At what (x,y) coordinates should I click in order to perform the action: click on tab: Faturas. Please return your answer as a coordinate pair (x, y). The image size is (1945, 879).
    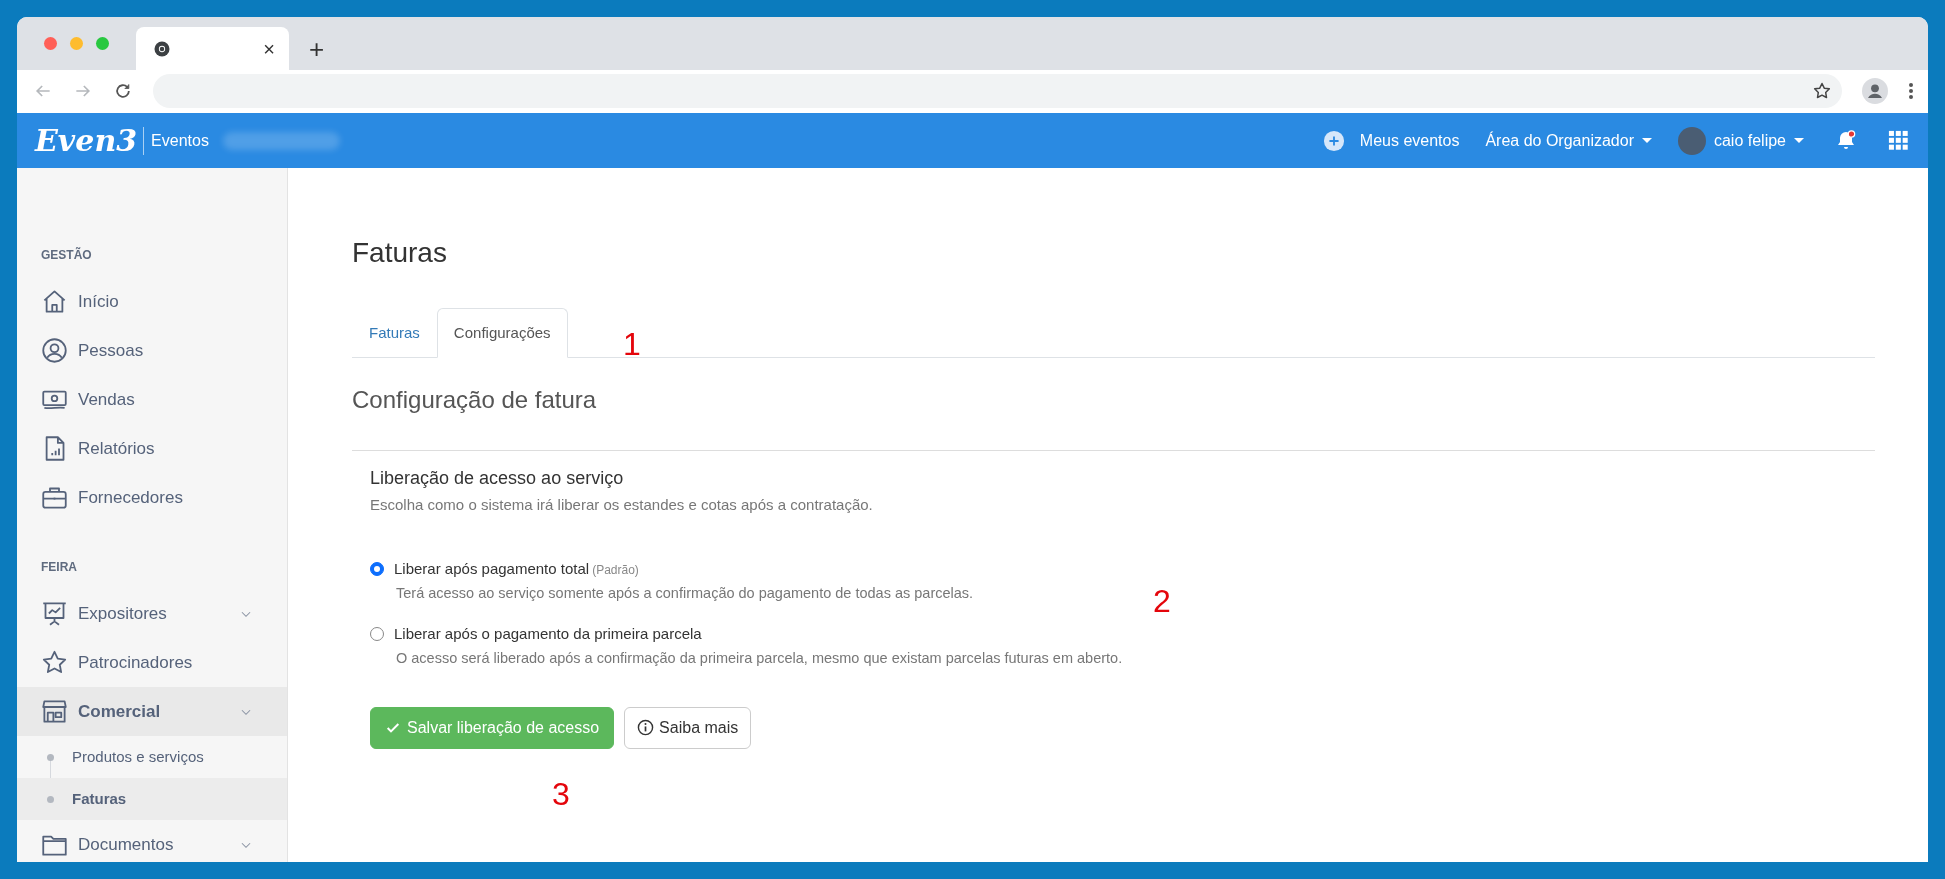
    Looking at the image, I should click on (394, 333).